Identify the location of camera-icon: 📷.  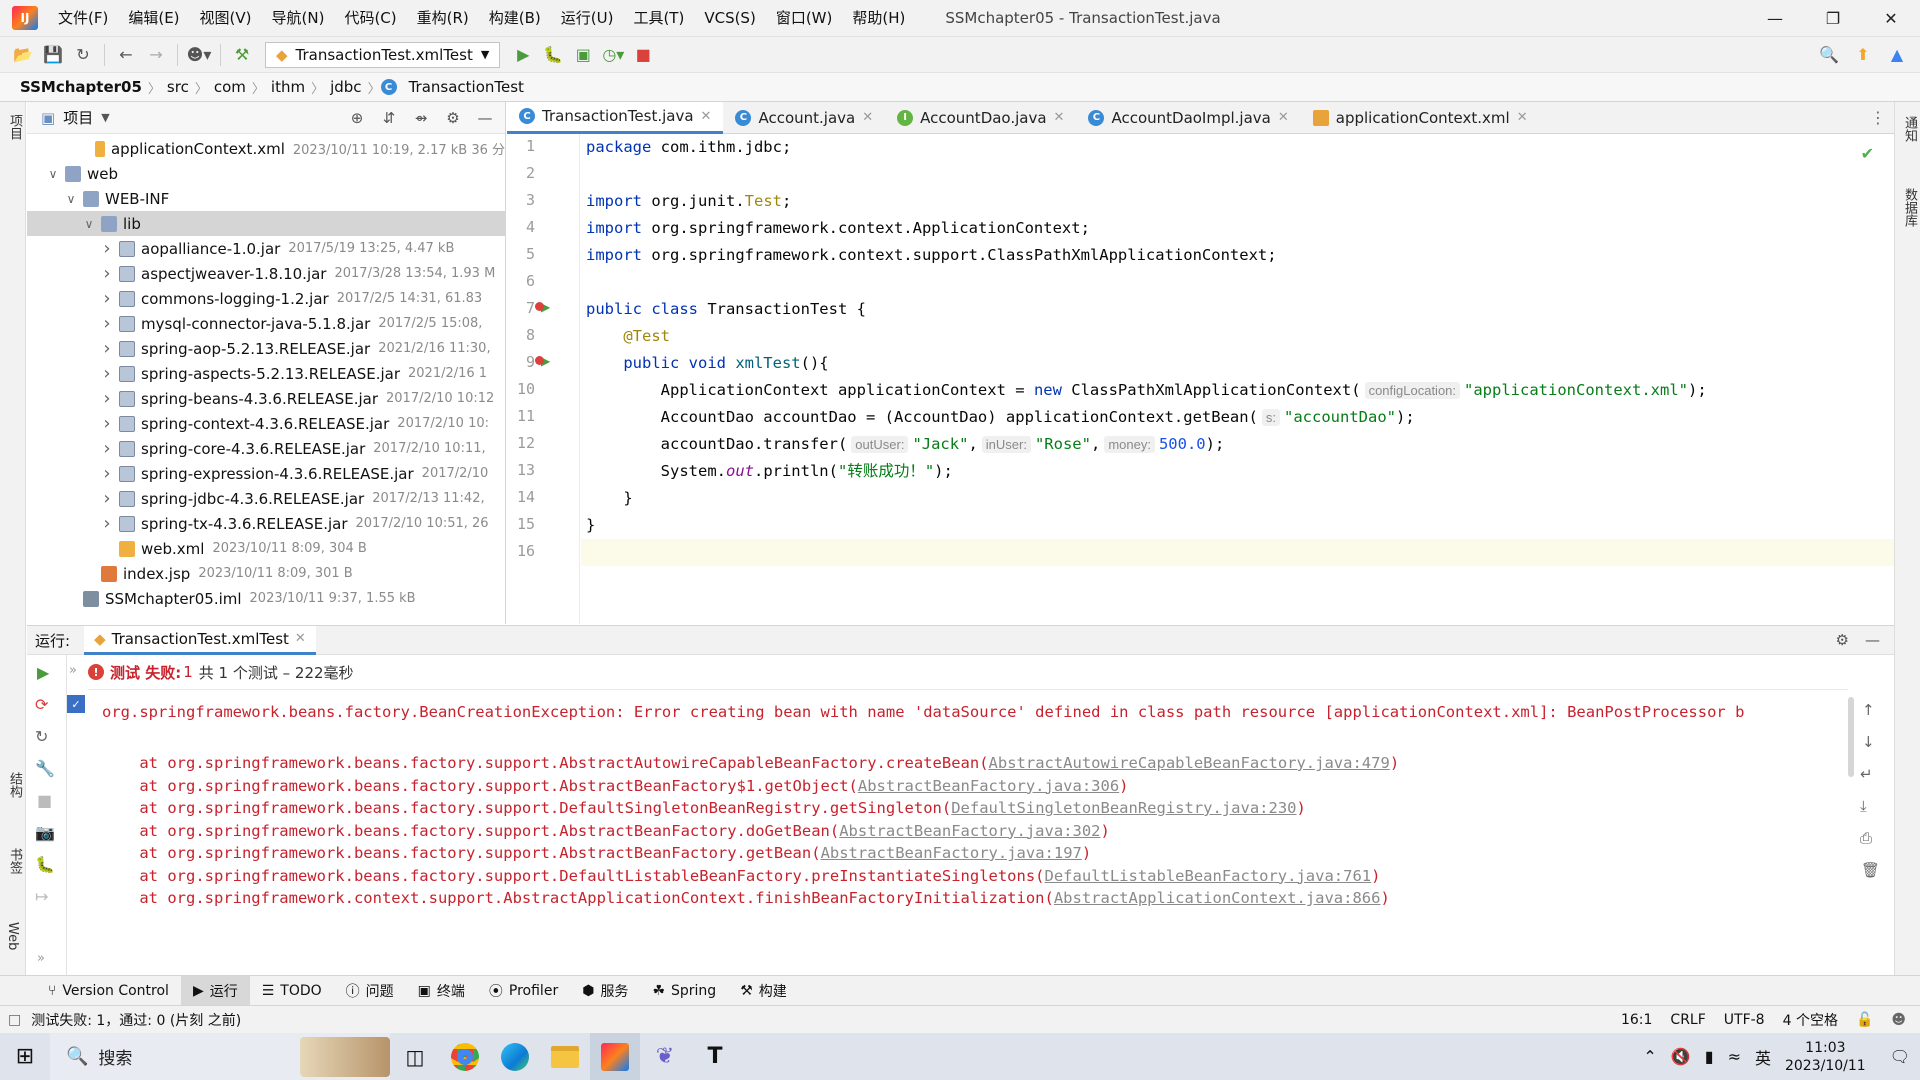
(45, 832).